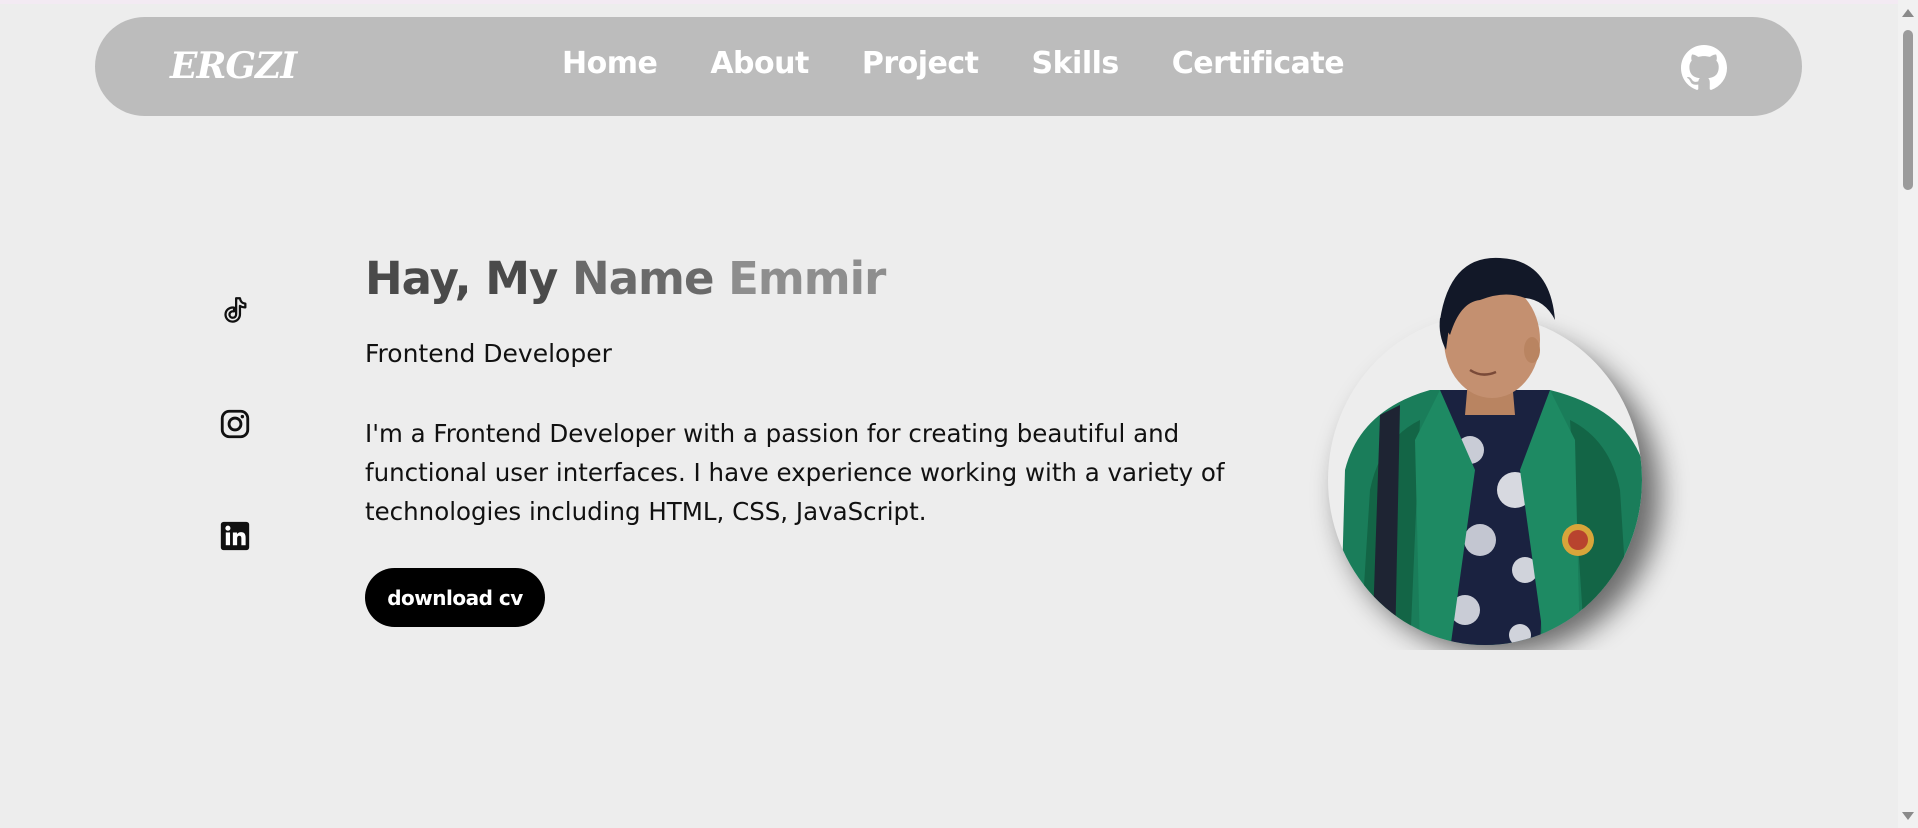 Image resolution: width=1918 pixels, height=828 pixels. I want to click on instagram-icon, so click(235, 424).